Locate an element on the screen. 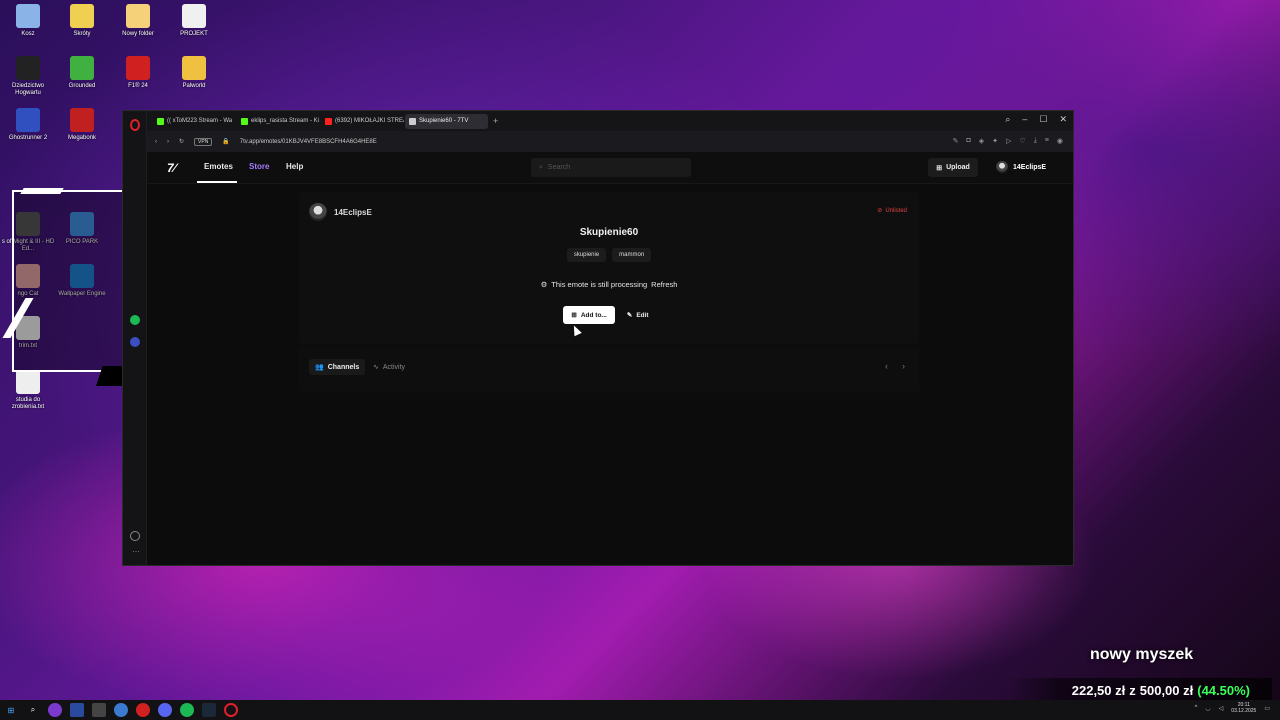 This screenshot has width=1280, height=720. maximize-icon: ☐ is located at coordinates (1043, 119).